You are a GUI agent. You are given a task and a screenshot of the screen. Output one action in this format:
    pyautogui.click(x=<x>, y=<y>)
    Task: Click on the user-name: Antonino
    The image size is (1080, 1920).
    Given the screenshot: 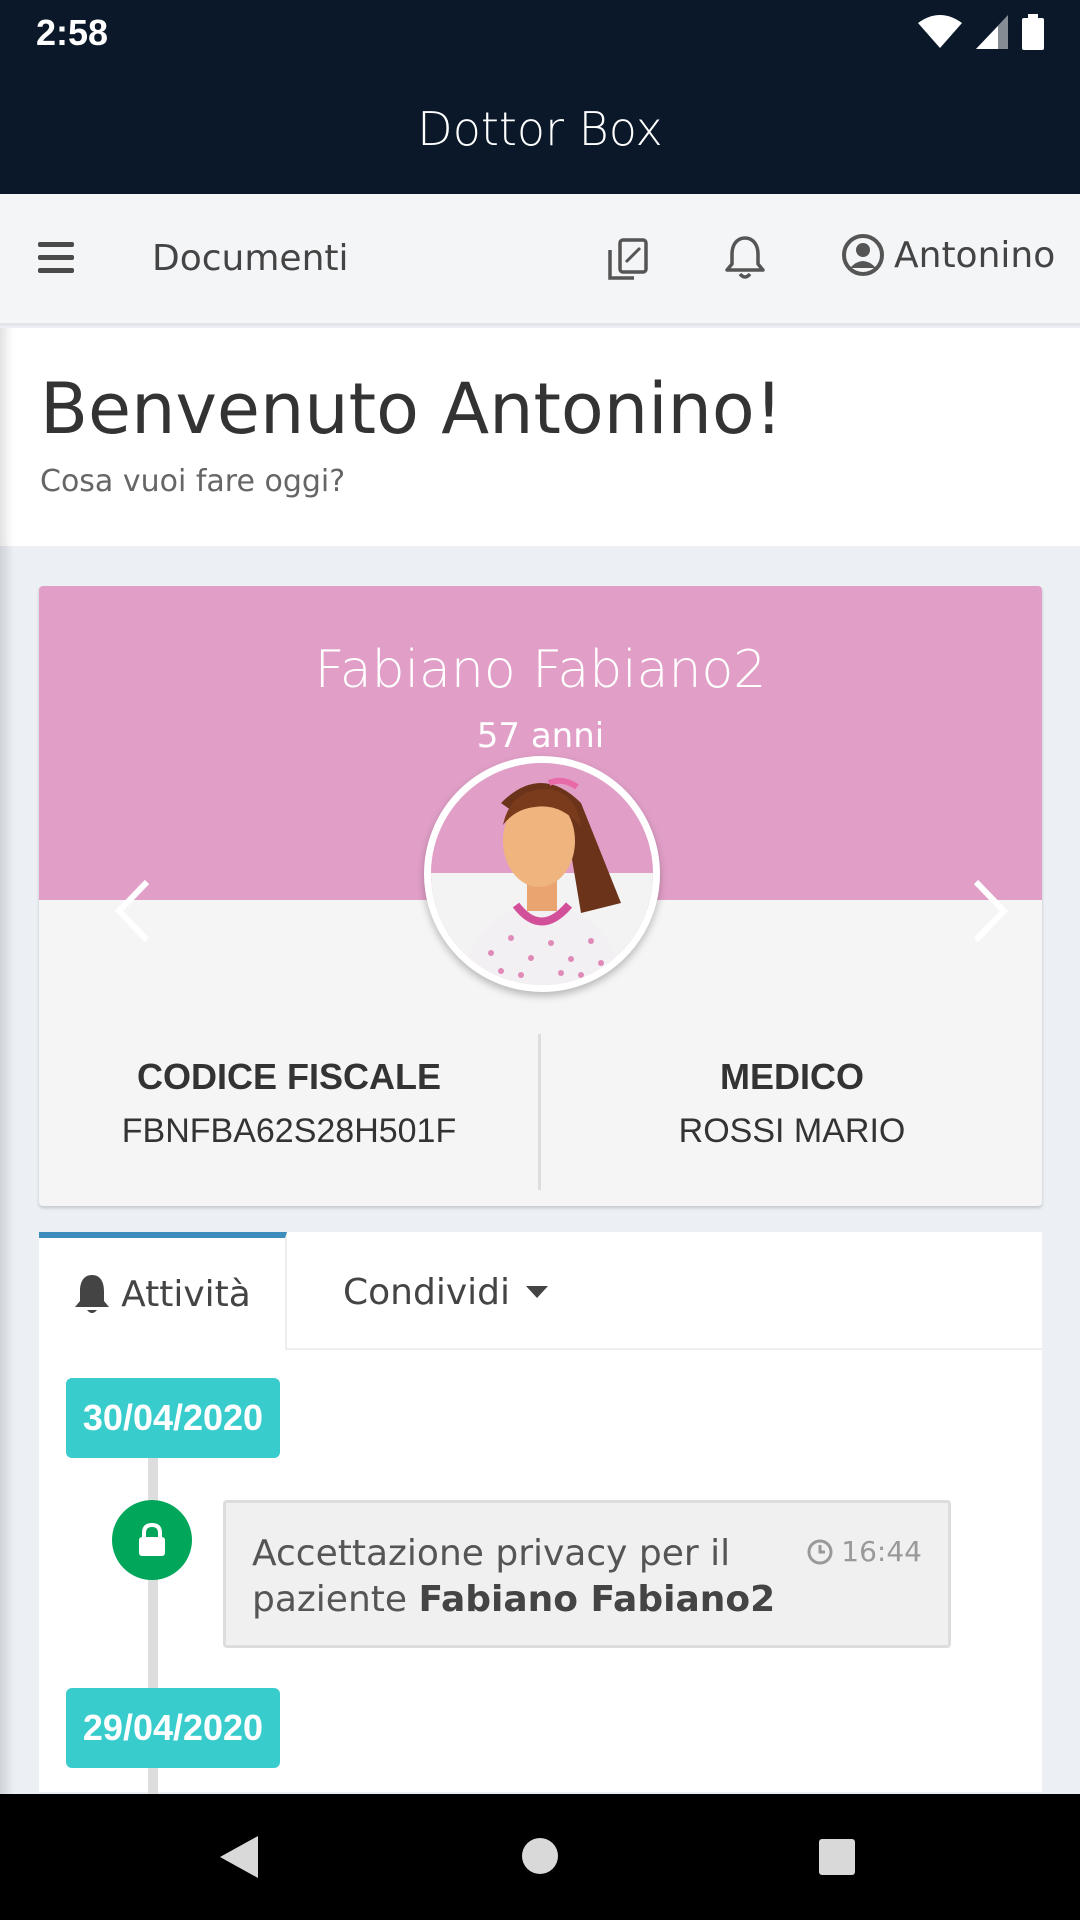 What is the action you would take?
    pyautogui.click(x=975, y=255)
    